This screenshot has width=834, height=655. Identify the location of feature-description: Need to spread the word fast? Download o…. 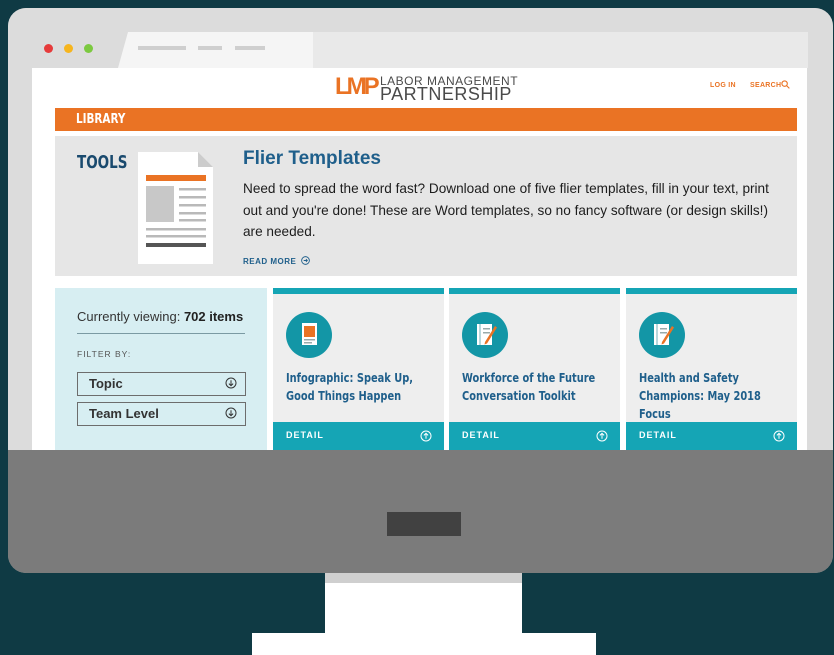
(506, 210).